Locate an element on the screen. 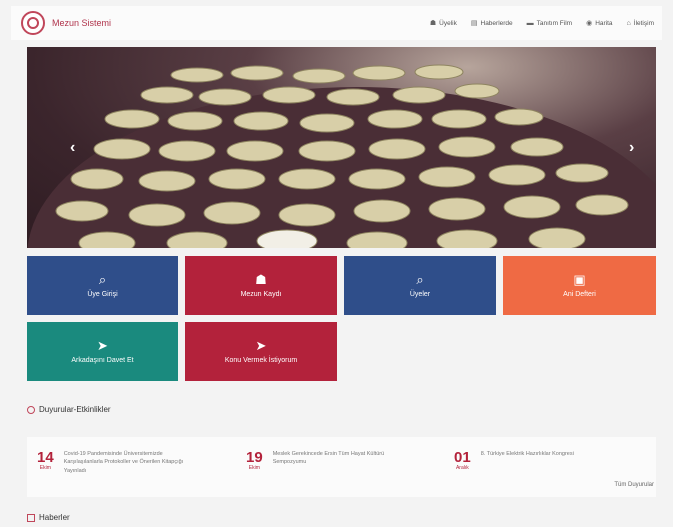  carousel-prev-button: ‹ is located at coordinates (72, 148).